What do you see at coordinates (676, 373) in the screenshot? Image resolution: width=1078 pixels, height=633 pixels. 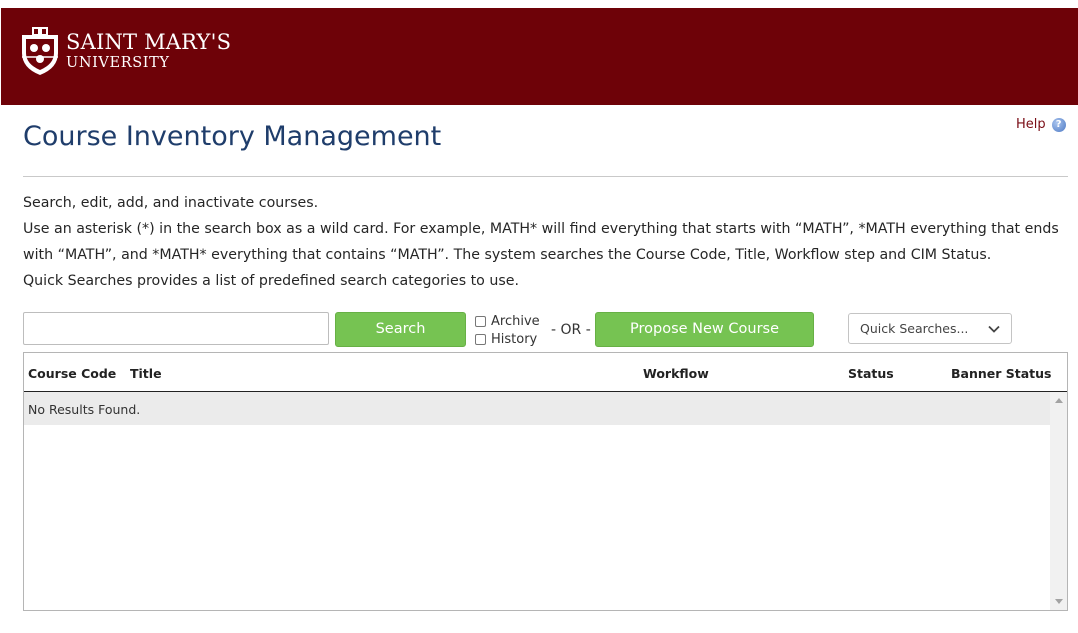 I see `column-header-workflow: Workflow` at bounding box center [676, 373].